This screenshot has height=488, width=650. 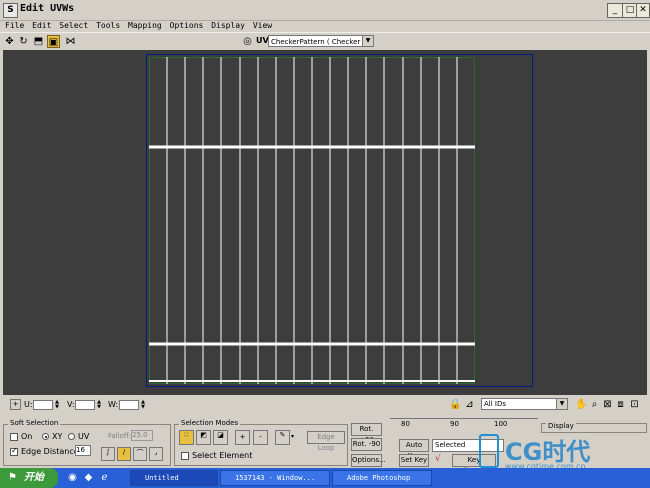 What do you see at coordinates (262, 40) in the screenshot?
I see `uv-label: UV` at bounding box center [262, 40].